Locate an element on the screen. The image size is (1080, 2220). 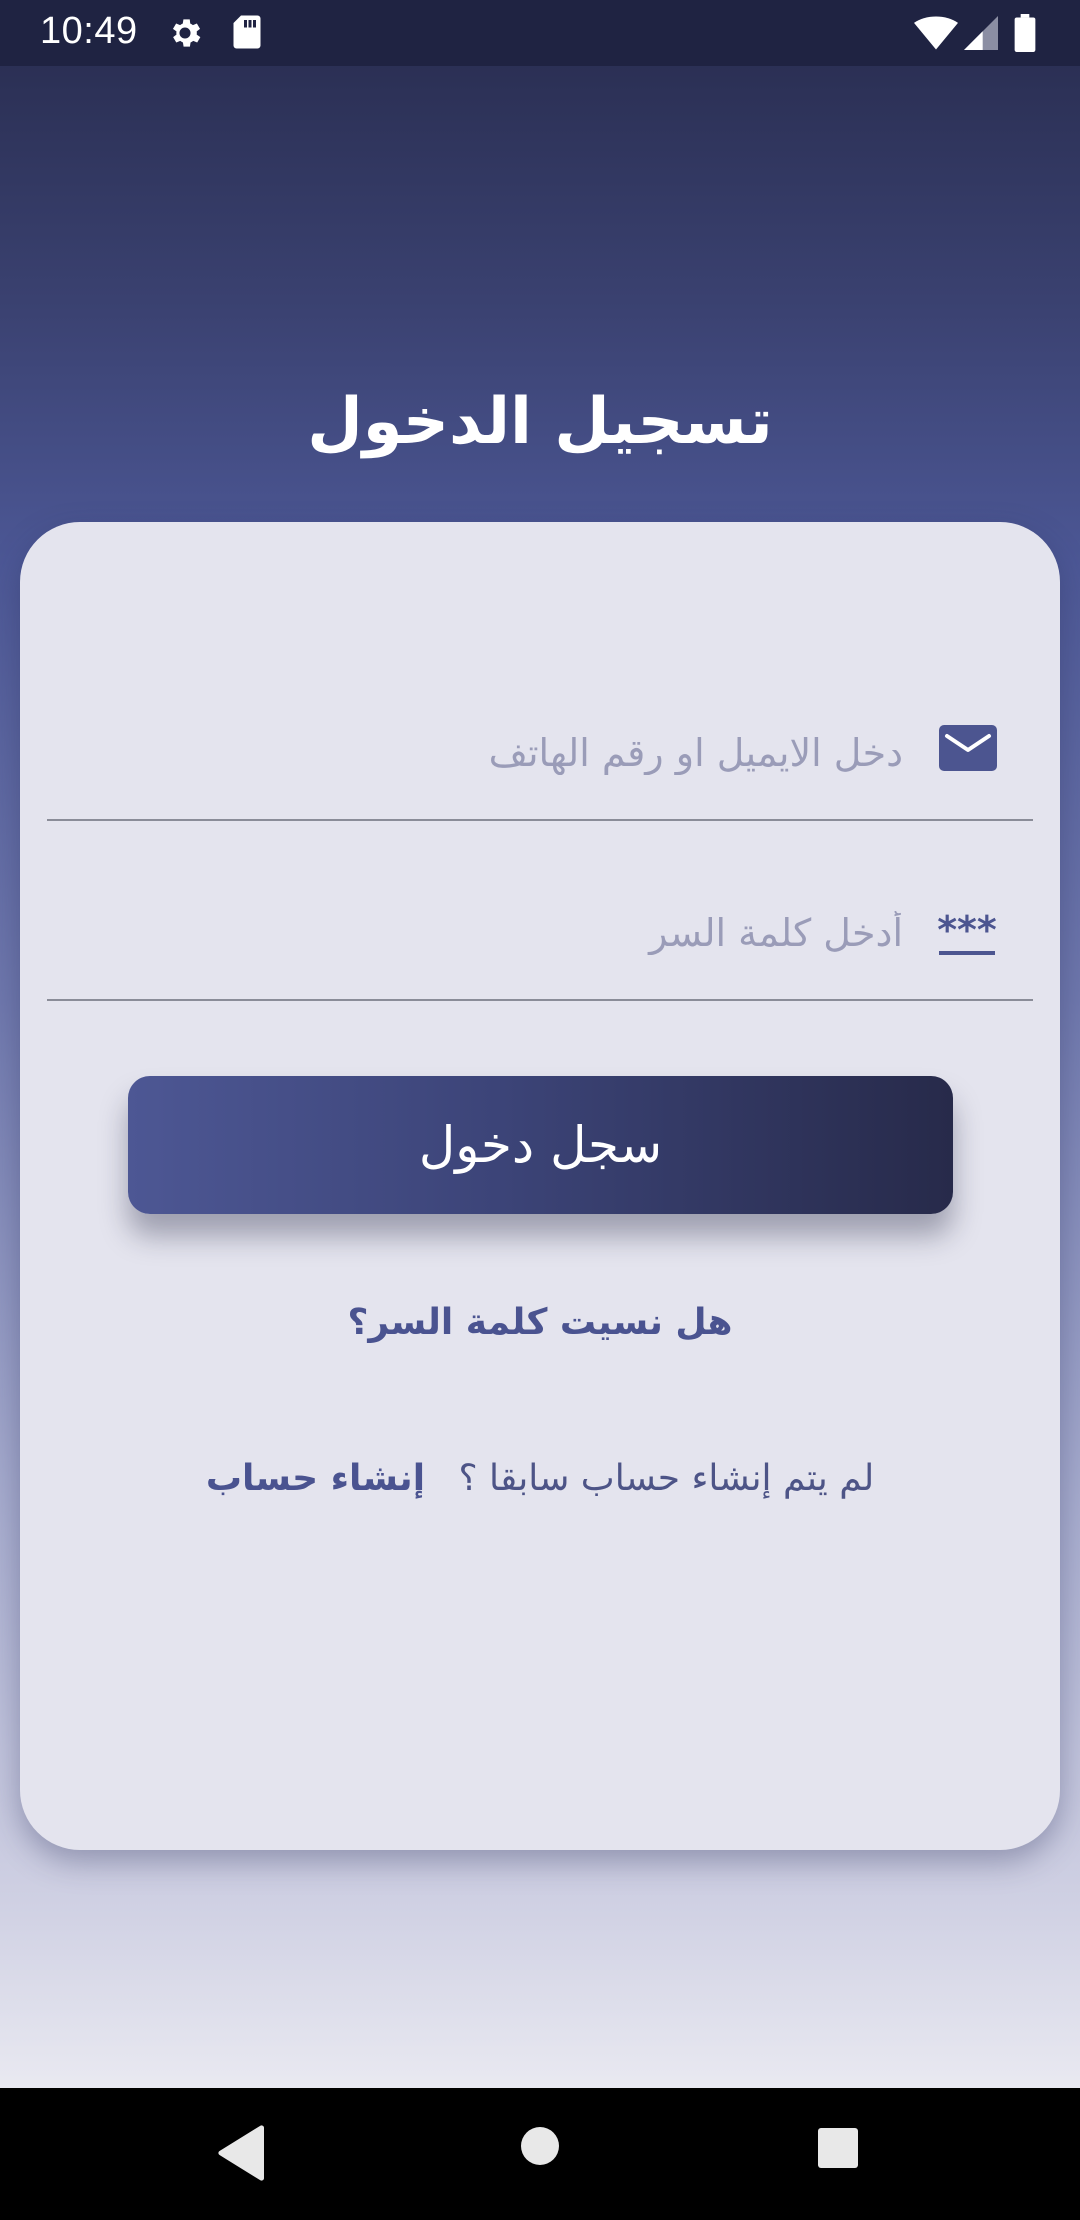
status-time: 10:49 is located at coordinates (89, 31).